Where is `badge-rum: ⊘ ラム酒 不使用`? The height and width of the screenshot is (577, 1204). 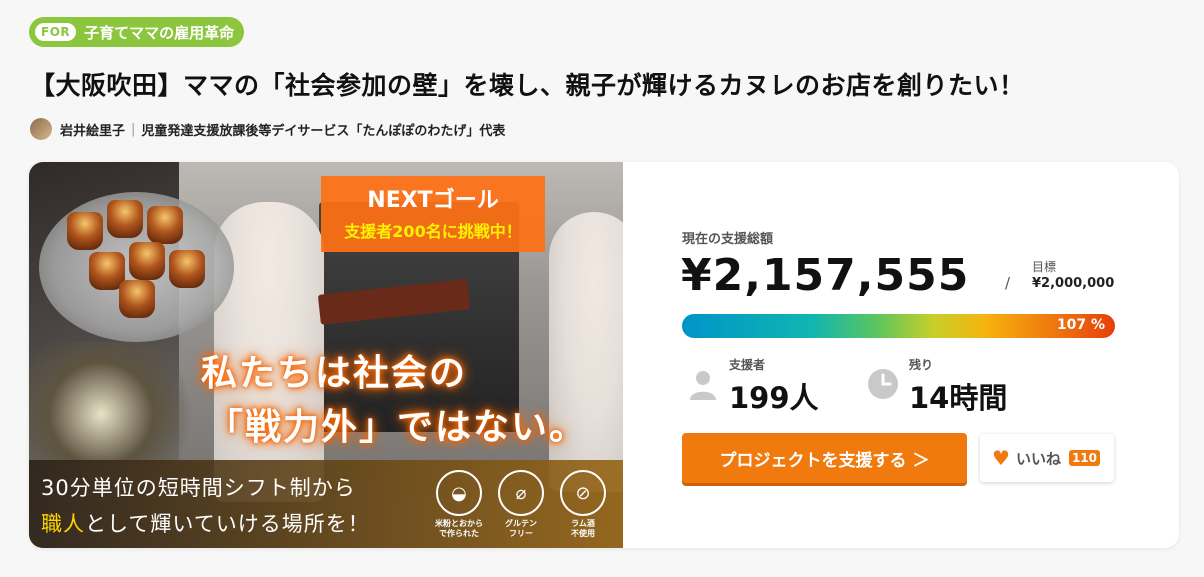 badge-rum: ⊘ ラム酒 不使用 is located at coordinates (583, 504).